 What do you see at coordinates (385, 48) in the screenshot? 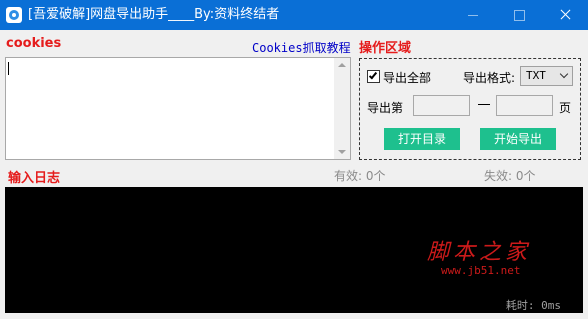
I see `operations-label: 操作区域` at bounding box center [385, 48].